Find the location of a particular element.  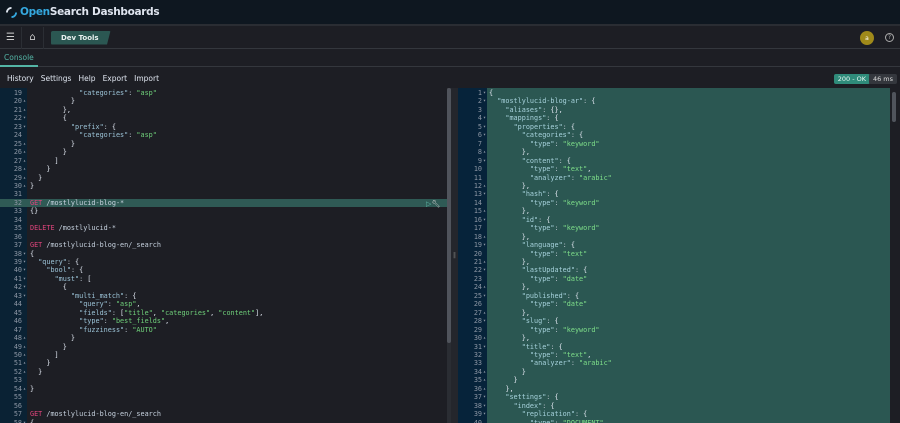

code-line: 35 ▴ } is located at coordinates (674, 380).